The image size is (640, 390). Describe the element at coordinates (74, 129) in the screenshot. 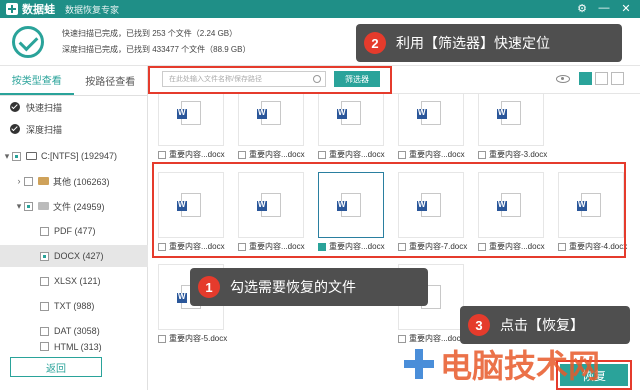

I see `scan-item-deep: 深度扫描` at that location.